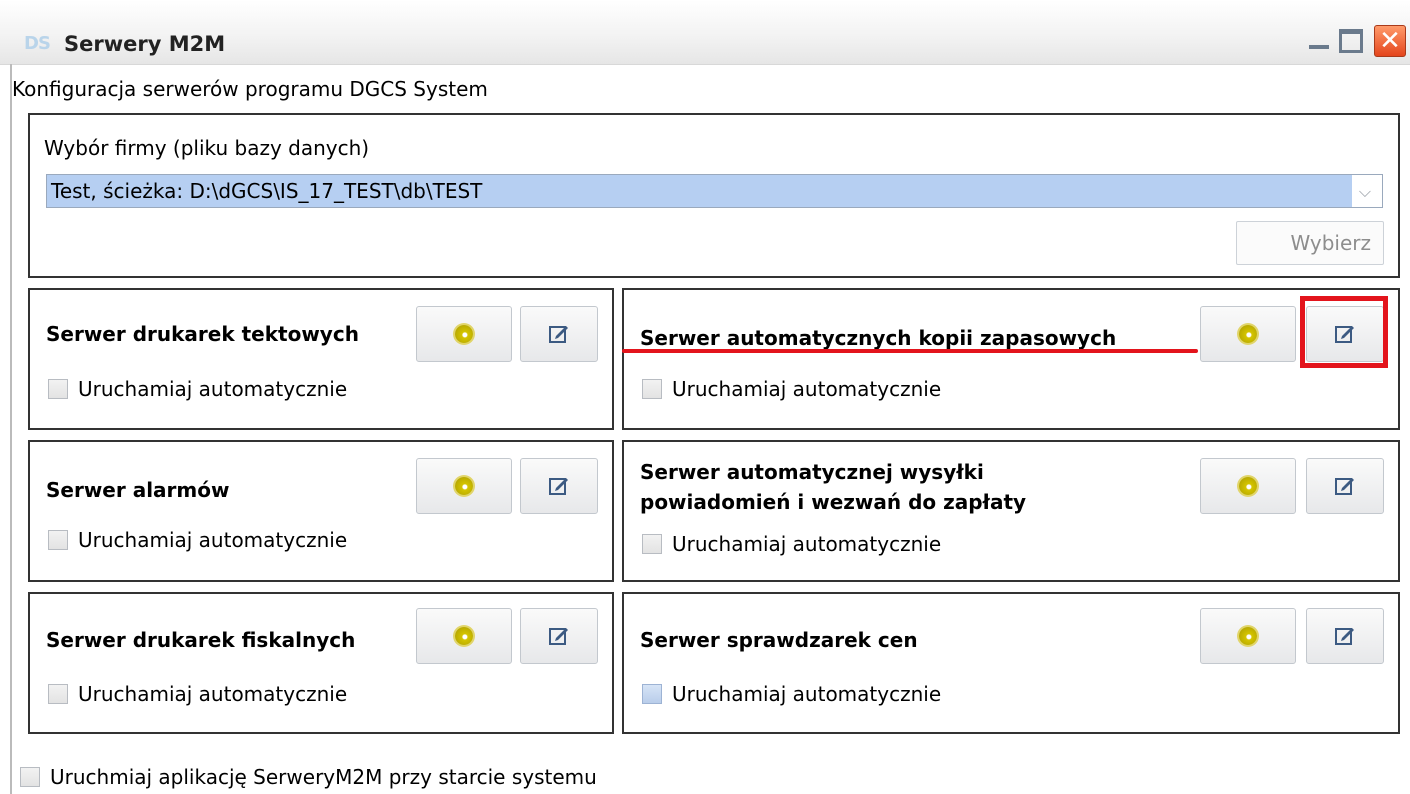  Describe the element at coordinates (138, 490) in the screenshot. I see `server-title: Serwer alarmów` at that location.